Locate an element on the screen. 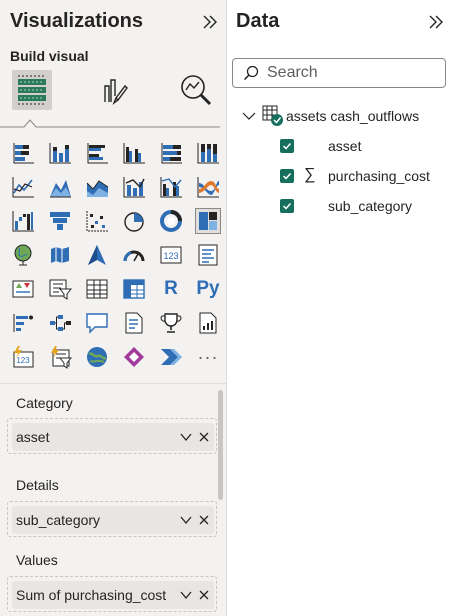  collapse-data-button is located at coordinates (436, 22).